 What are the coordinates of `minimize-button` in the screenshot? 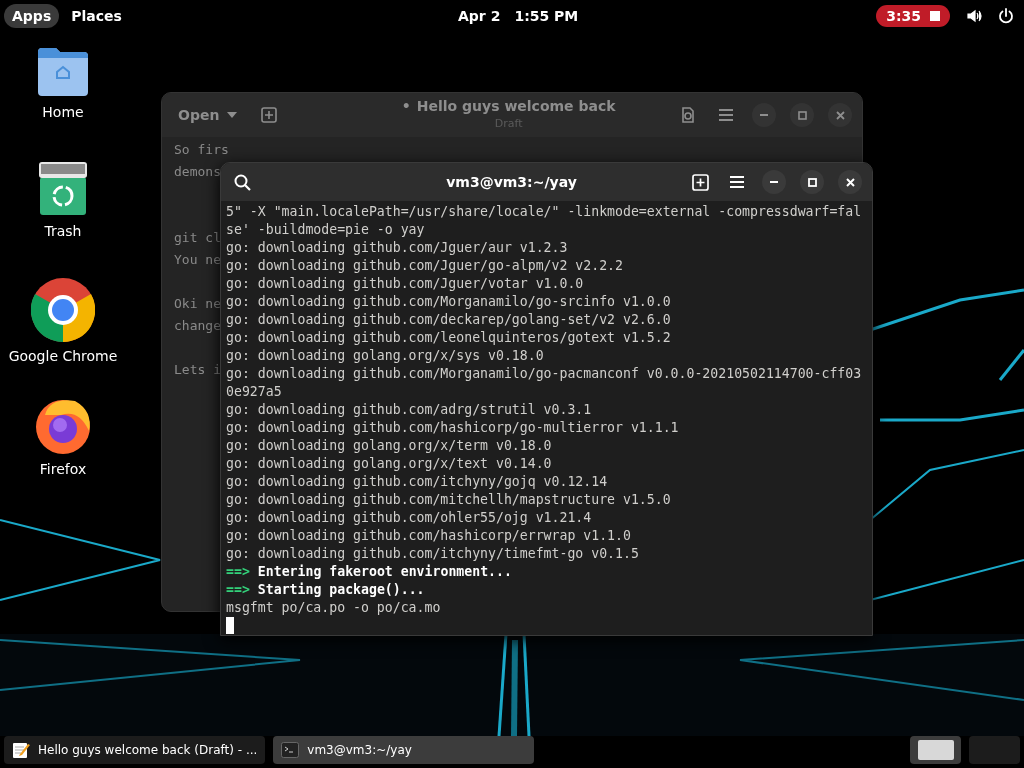 It's located at (774, 182).